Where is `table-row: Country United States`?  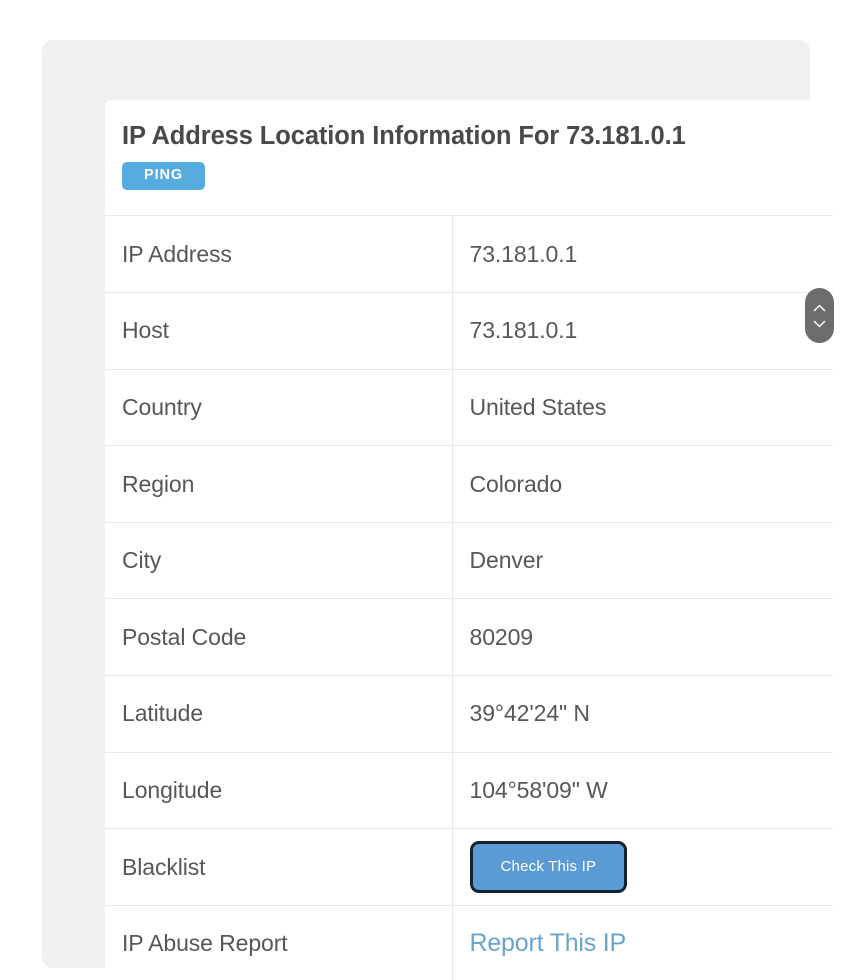
table-row: Country United States is located at coordinates (469, 408).